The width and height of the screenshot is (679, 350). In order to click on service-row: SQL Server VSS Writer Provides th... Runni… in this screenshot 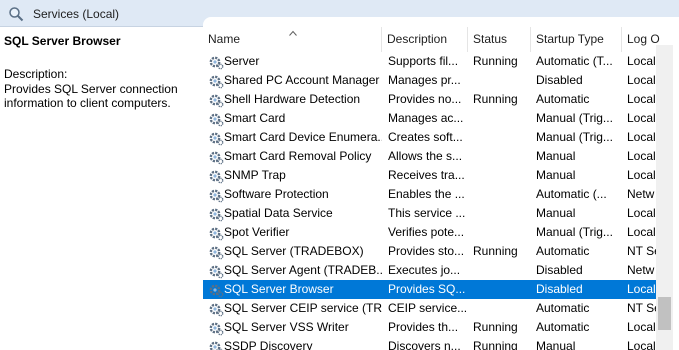, I will do `click(430, 327)`.